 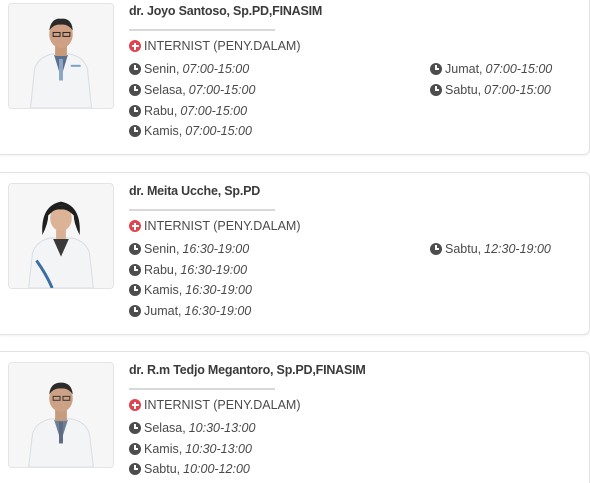 I want to click on schedule-item: Kamis, 10:30-13:00, so click(x=190, y=449).